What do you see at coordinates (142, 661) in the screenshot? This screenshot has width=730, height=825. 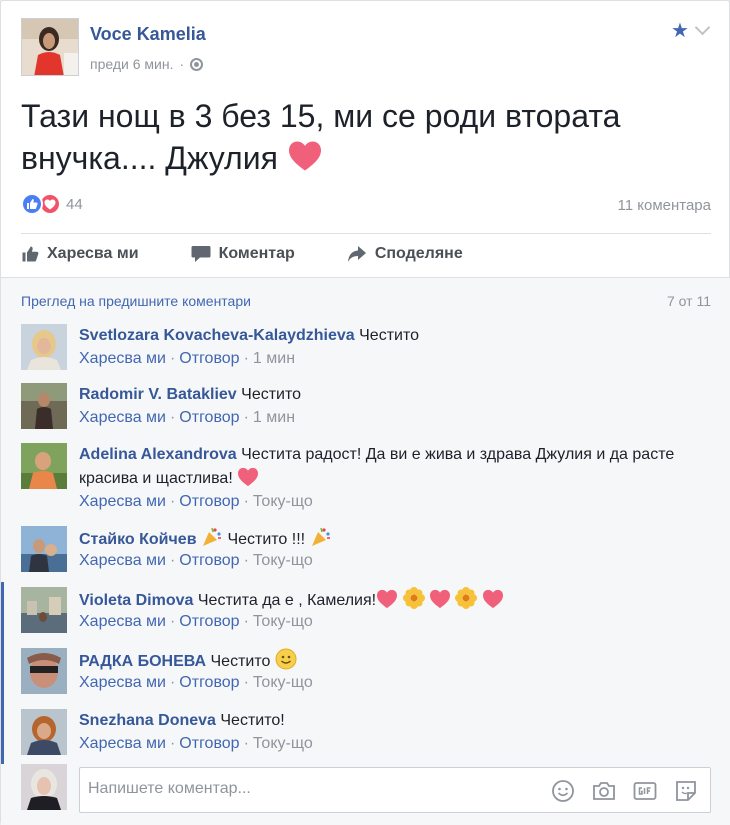 I see `commenter-name: РАДКА БОНЕВА` at bounding box center [142, 661].